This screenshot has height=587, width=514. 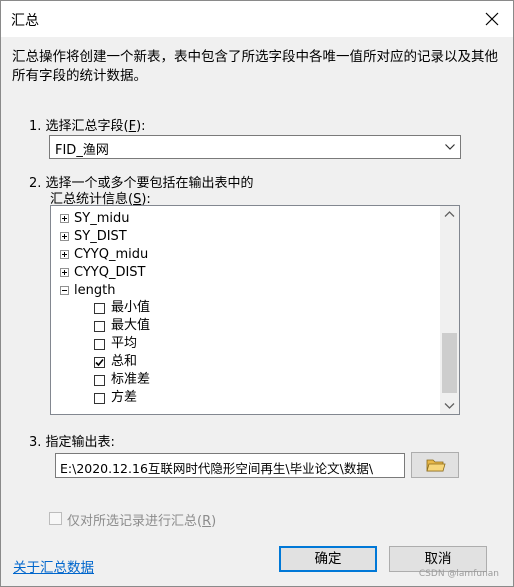 I want to click on summary-field-value: FID_渔网, so click(x=82, y=150).